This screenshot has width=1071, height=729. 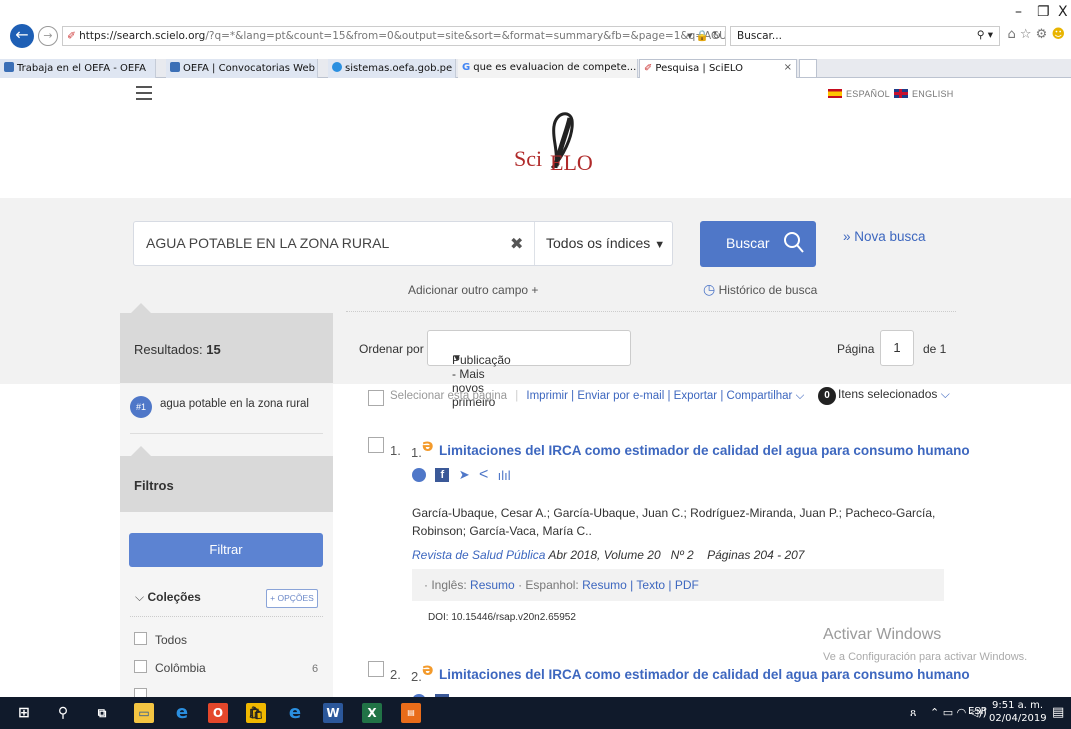 I want to click on facebook-icon: f, so click(x=442, y=475).